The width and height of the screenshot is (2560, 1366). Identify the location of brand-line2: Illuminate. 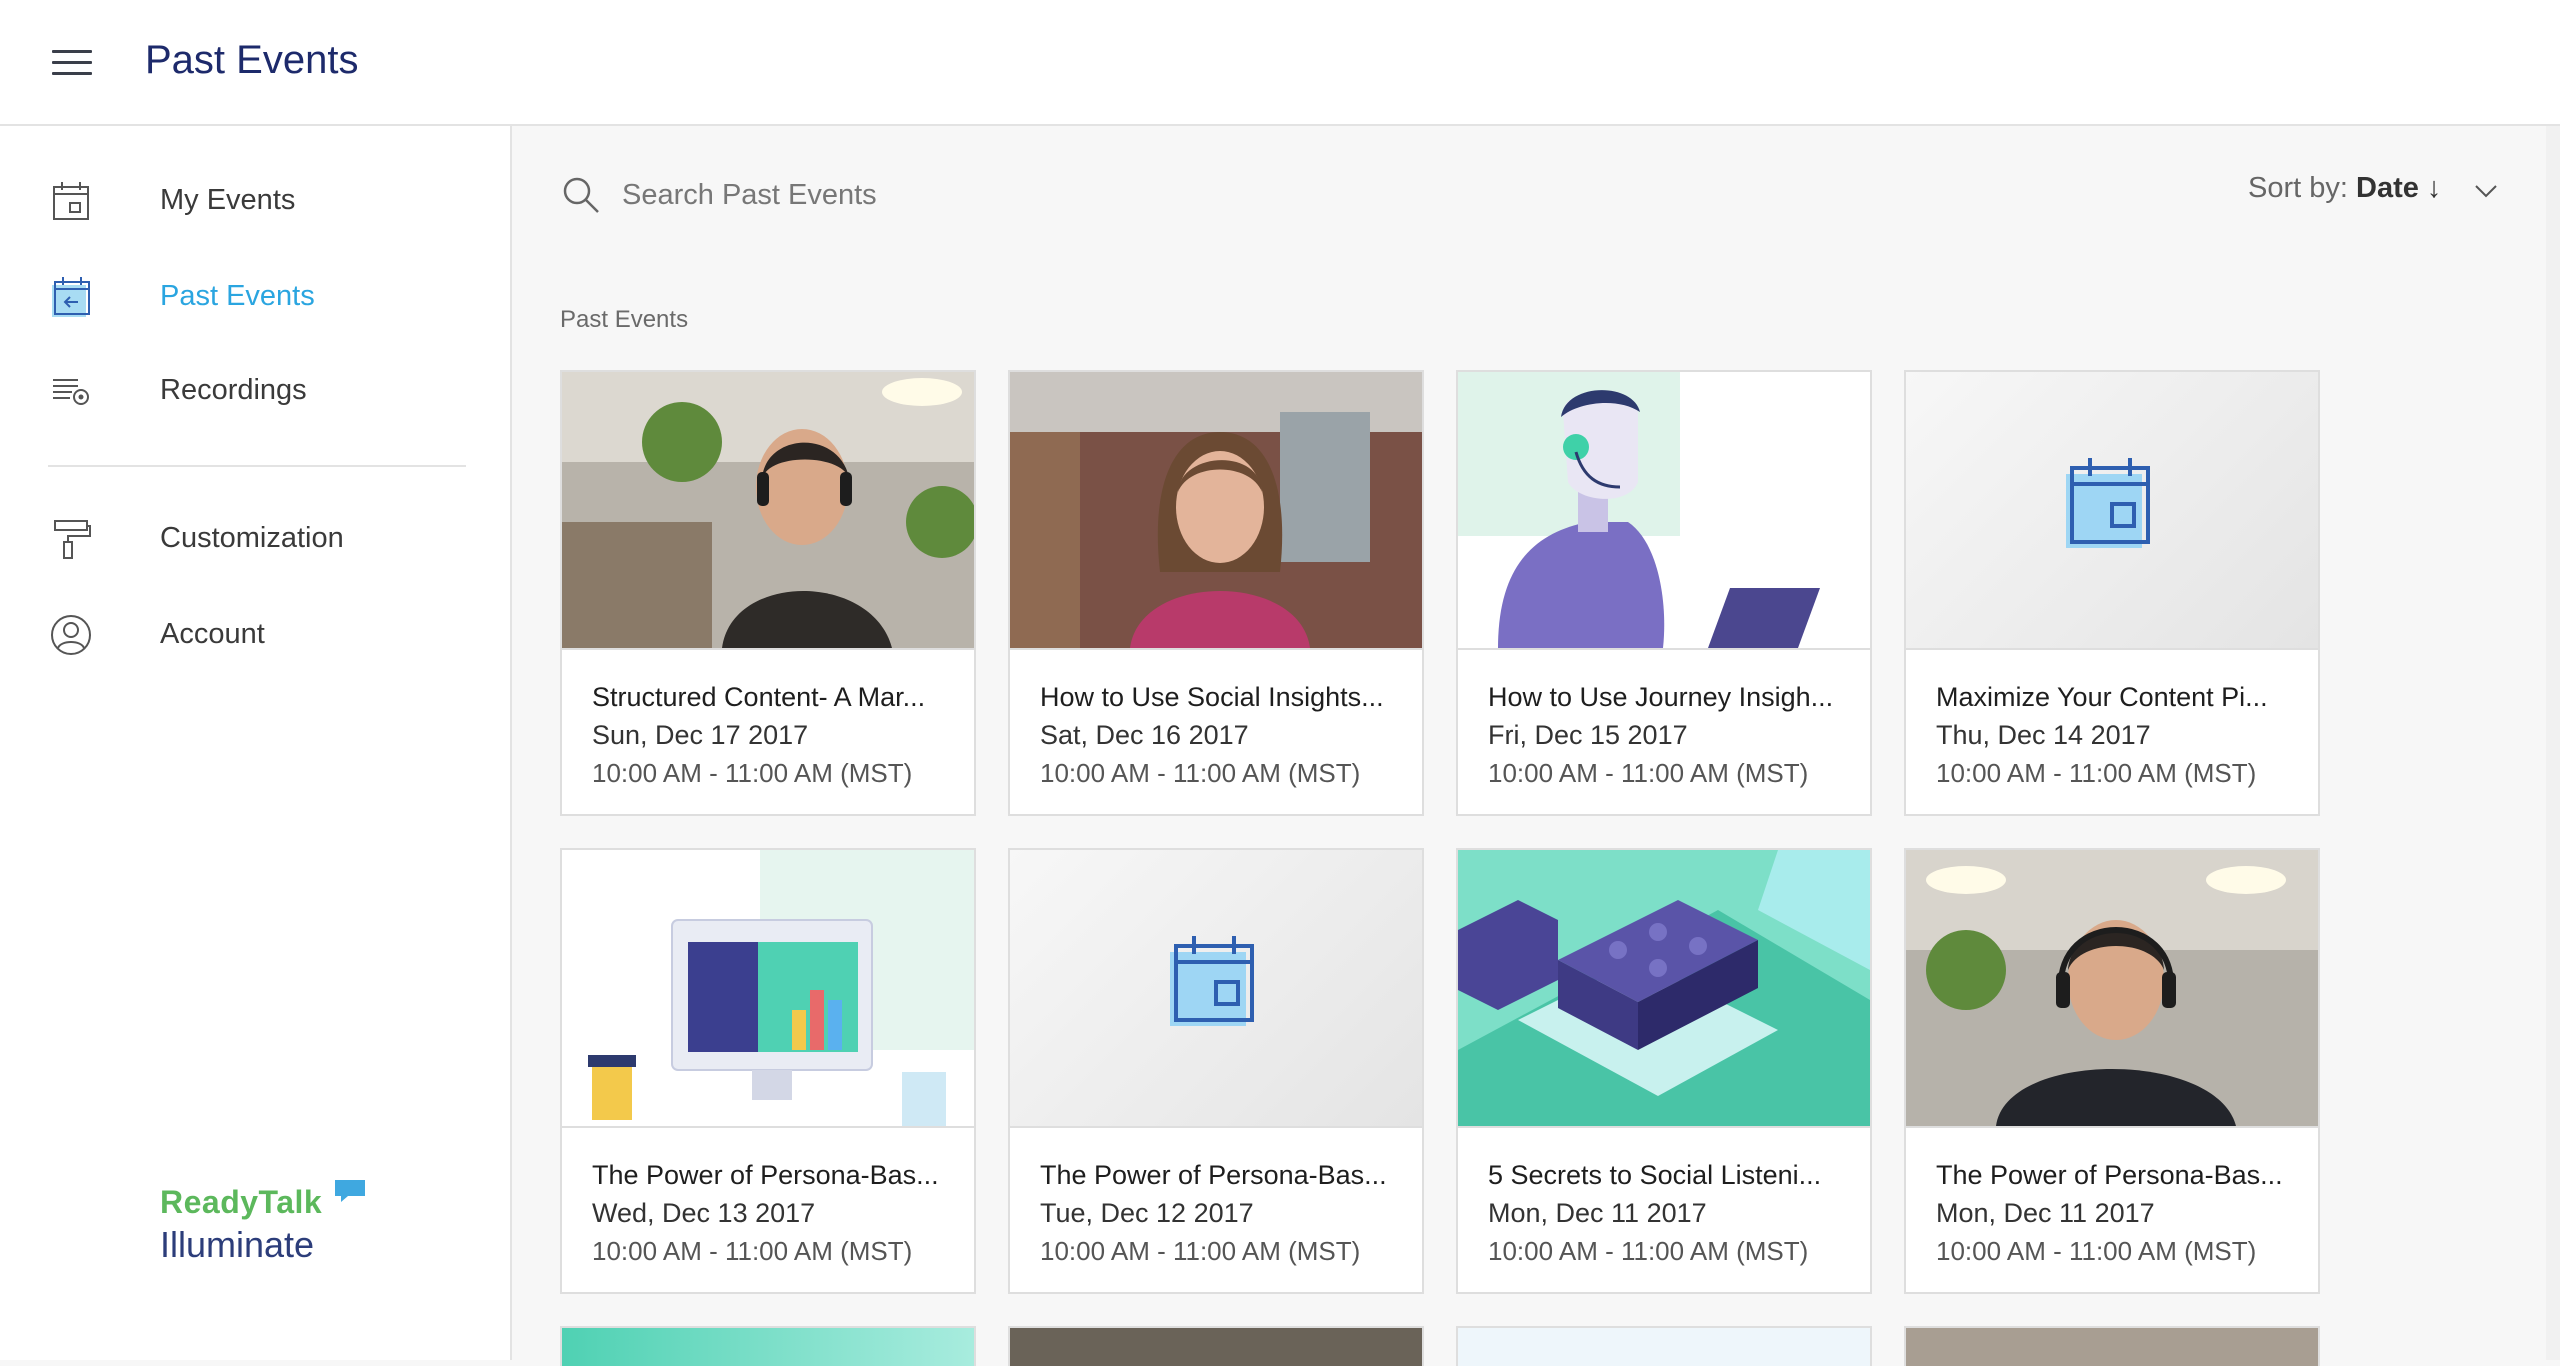
(237, 1244).